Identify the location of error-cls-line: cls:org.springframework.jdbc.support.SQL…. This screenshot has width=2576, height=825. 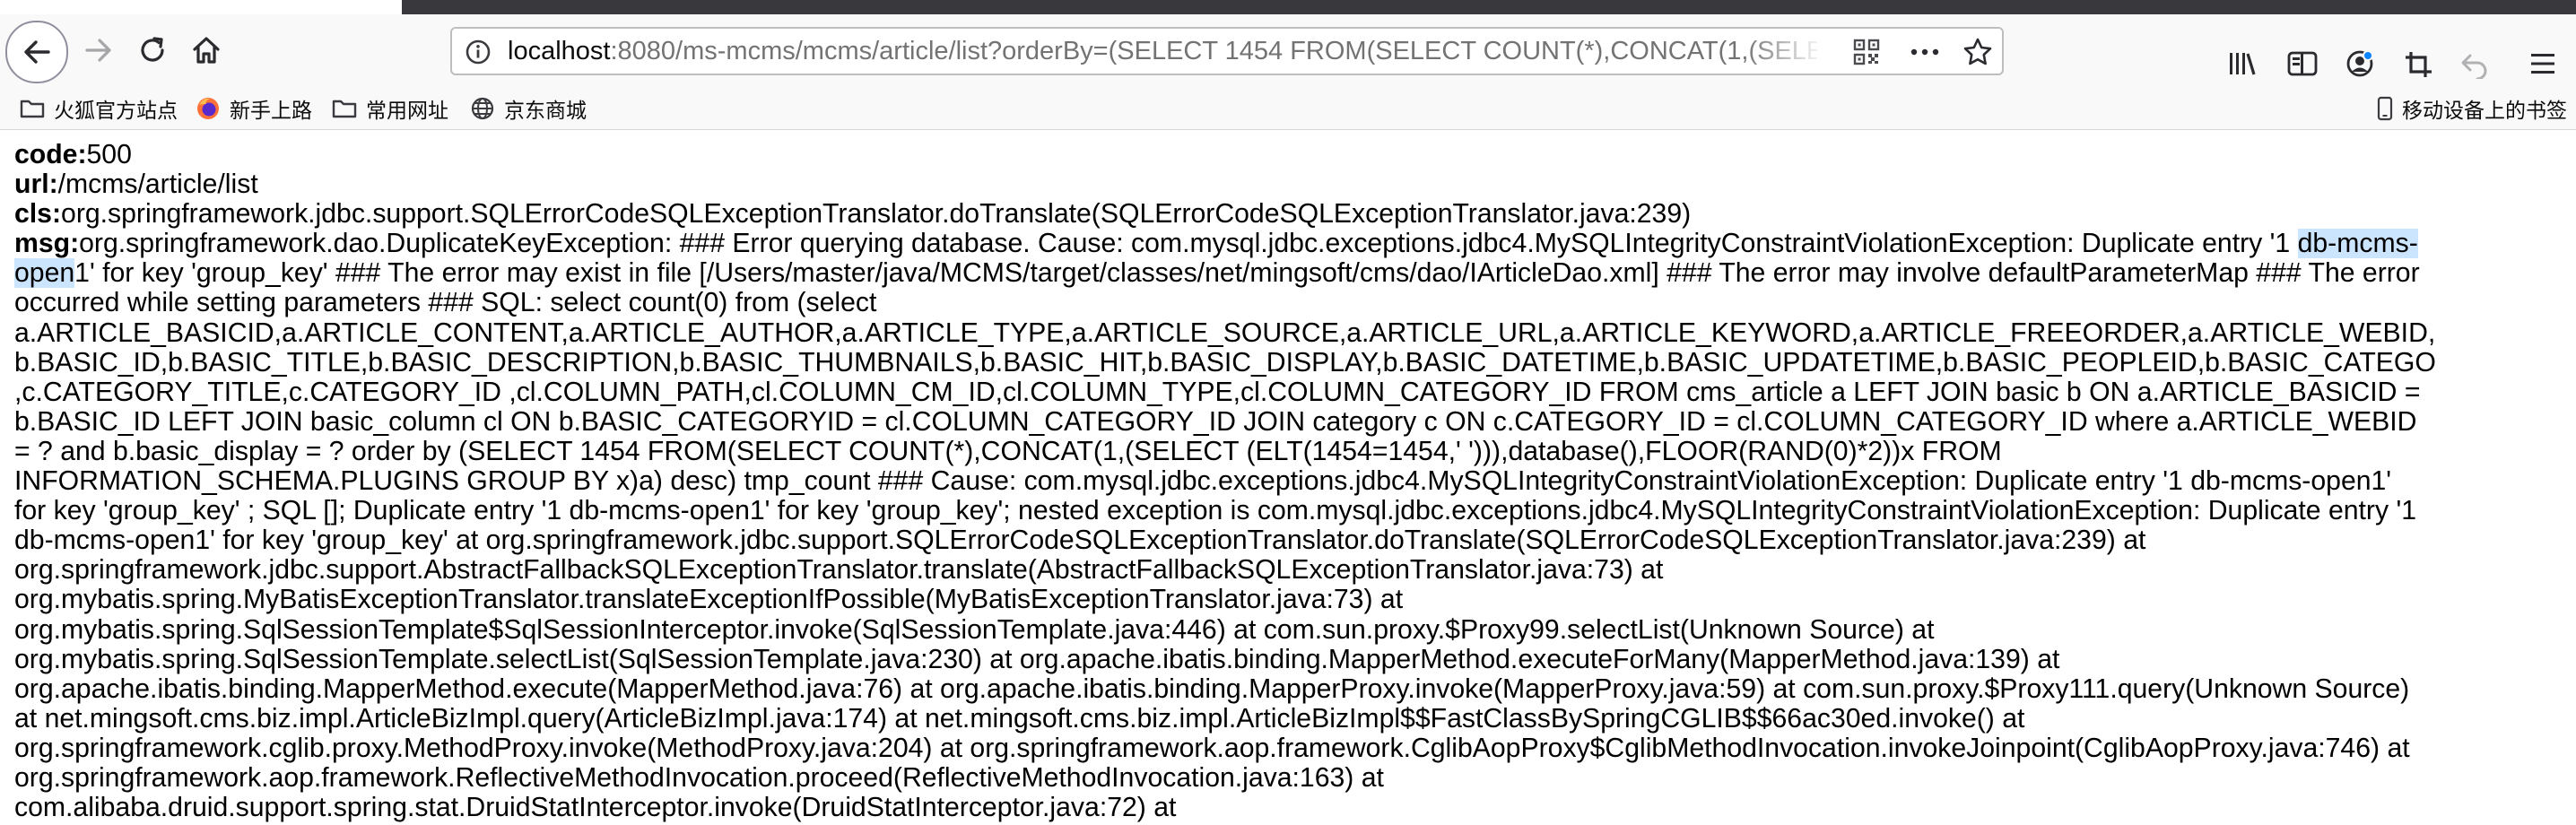
(1295, 214).